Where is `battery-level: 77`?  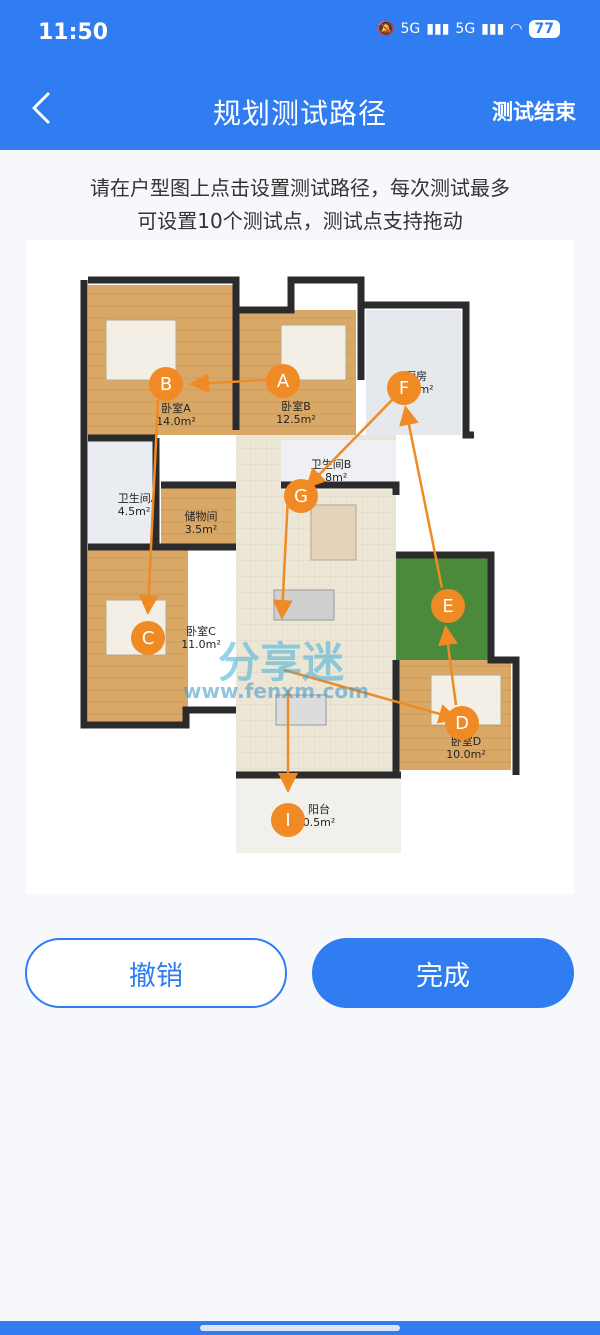 battery-level: 77 is located at coordinates (544, 29).